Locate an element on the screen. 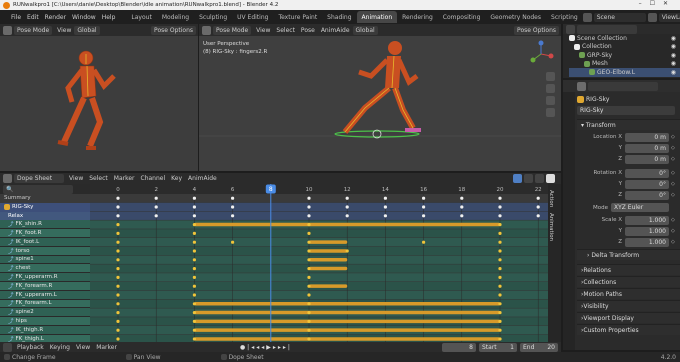 The image size is (680, 362). view-layer-selector: ViewLayer is located at coordinates (669, 17).